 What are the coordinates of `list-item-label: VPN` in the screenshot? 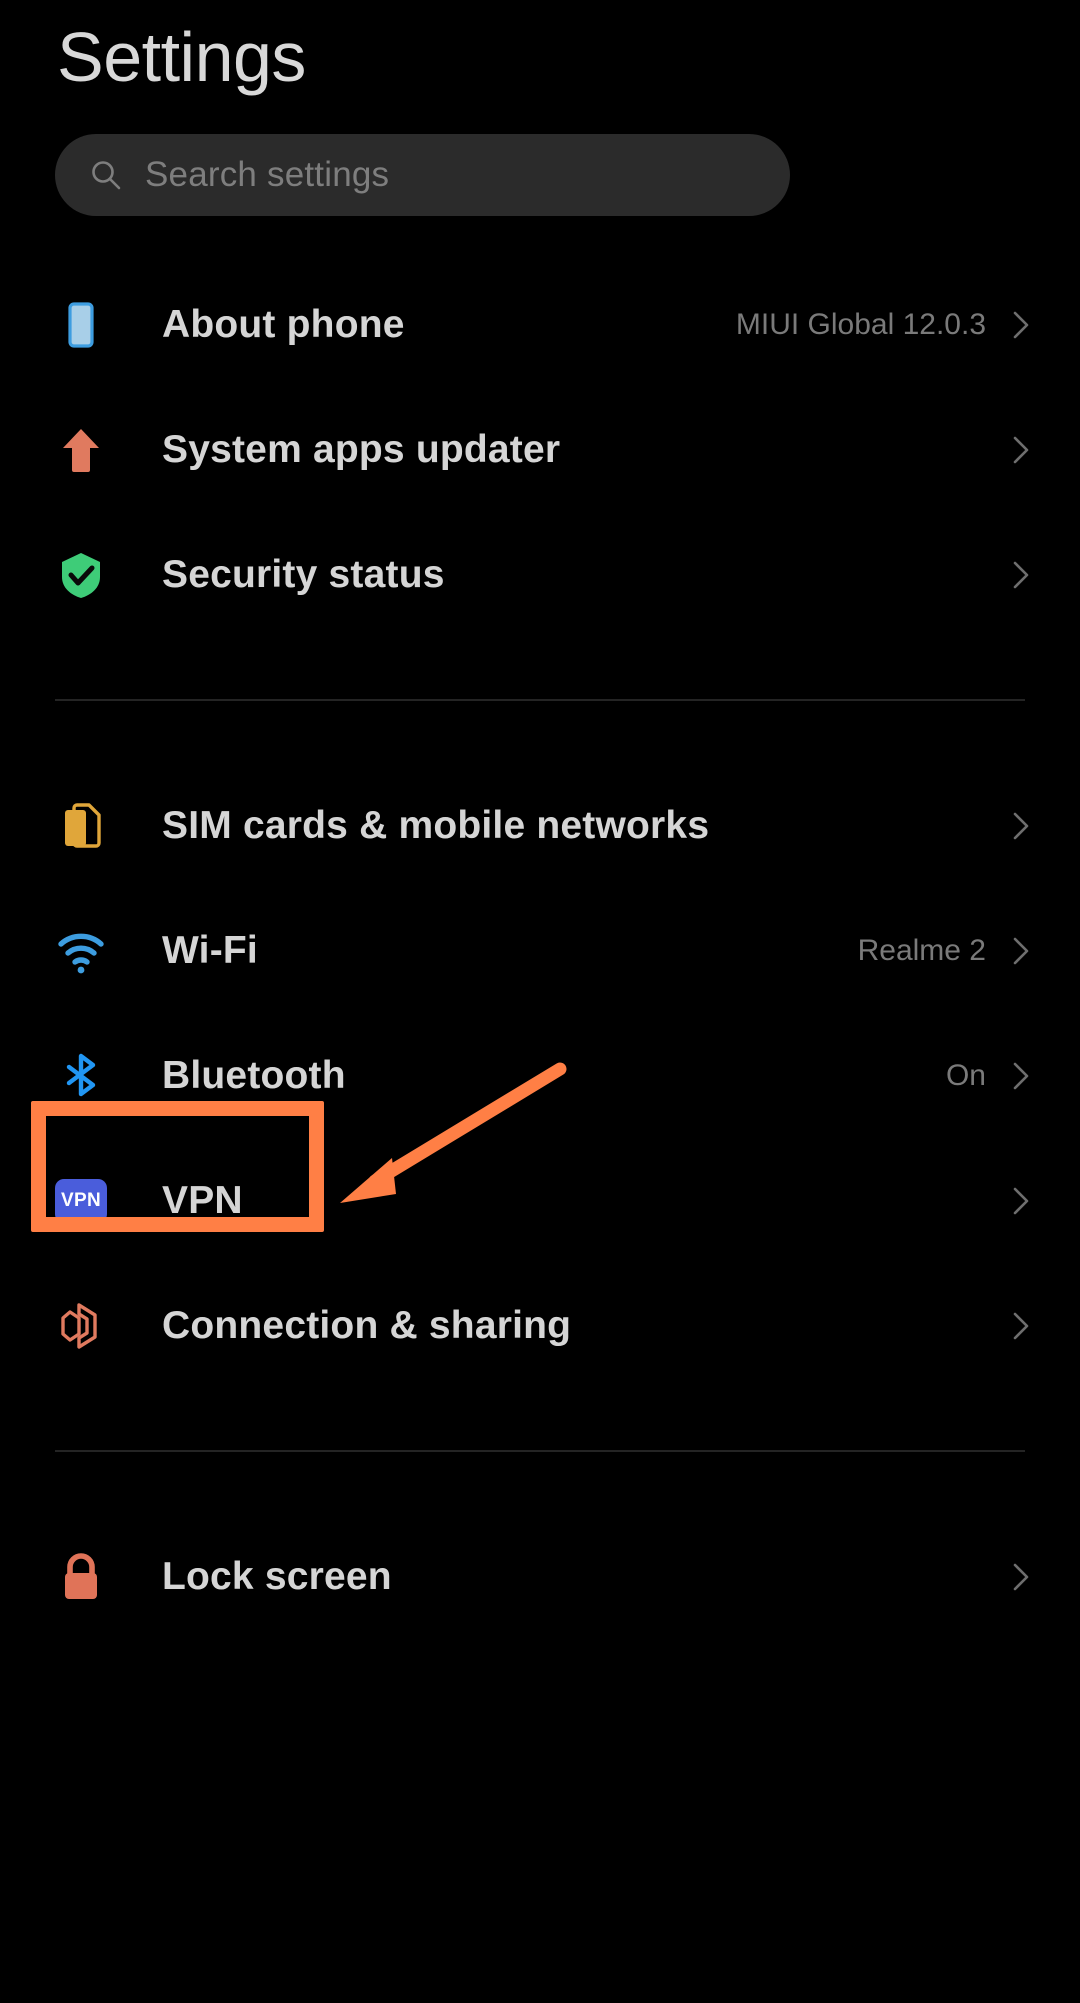 It's located at (202, 1200).